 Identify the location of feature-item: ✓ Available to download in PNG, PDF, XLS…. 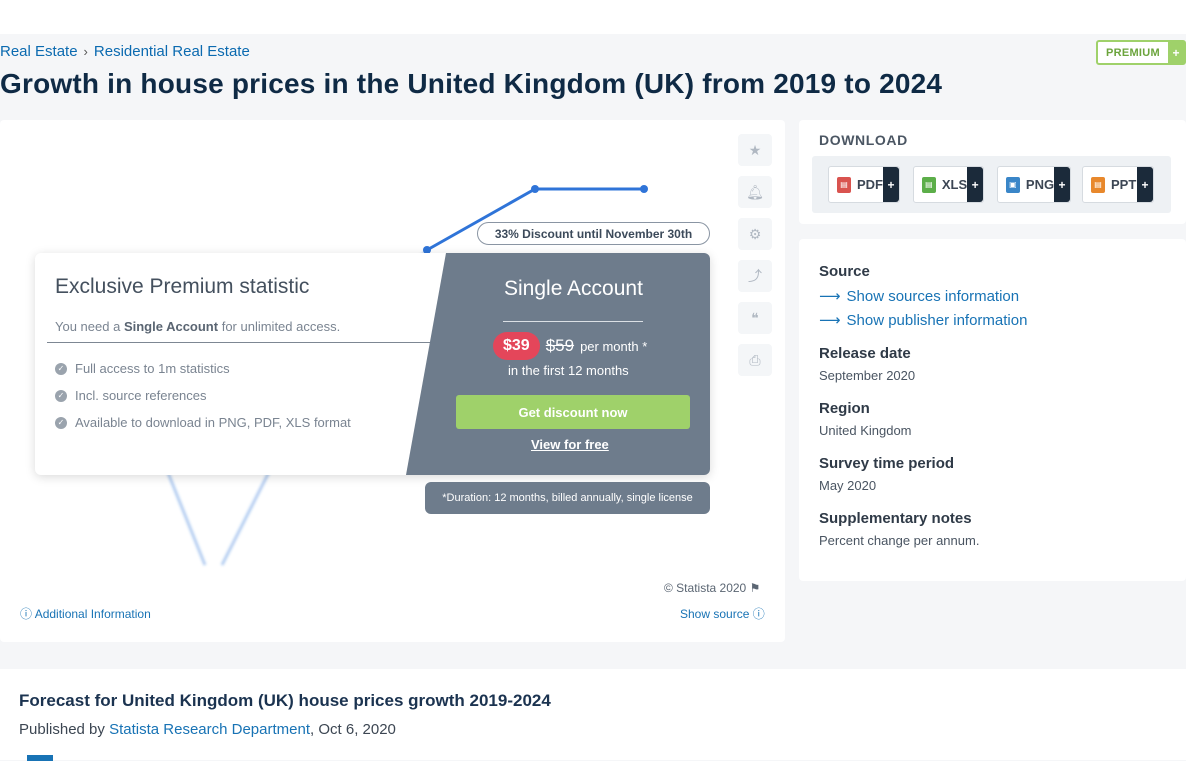
(203, 422).